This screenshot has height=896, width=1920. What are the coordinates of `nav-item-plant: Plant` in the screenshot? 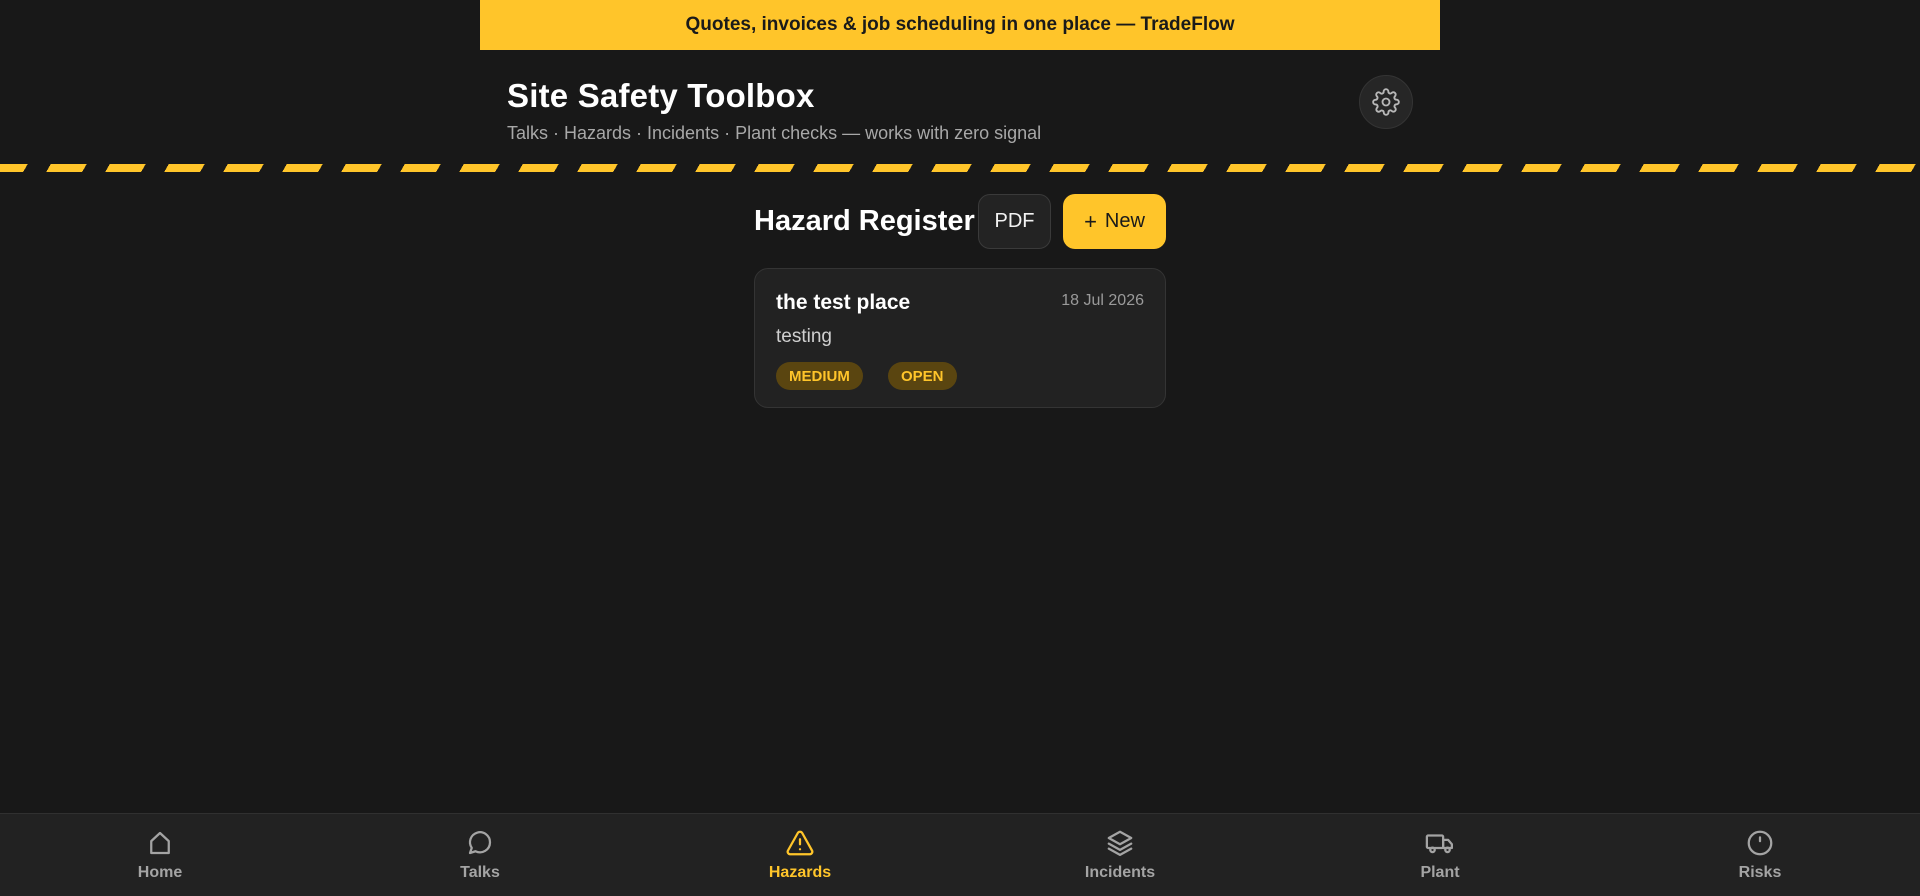 It's located at (1440, 854).